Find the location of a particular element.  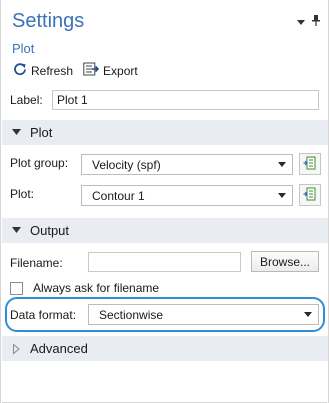

always-ask-checkbox is located at coordinates (16, 288).